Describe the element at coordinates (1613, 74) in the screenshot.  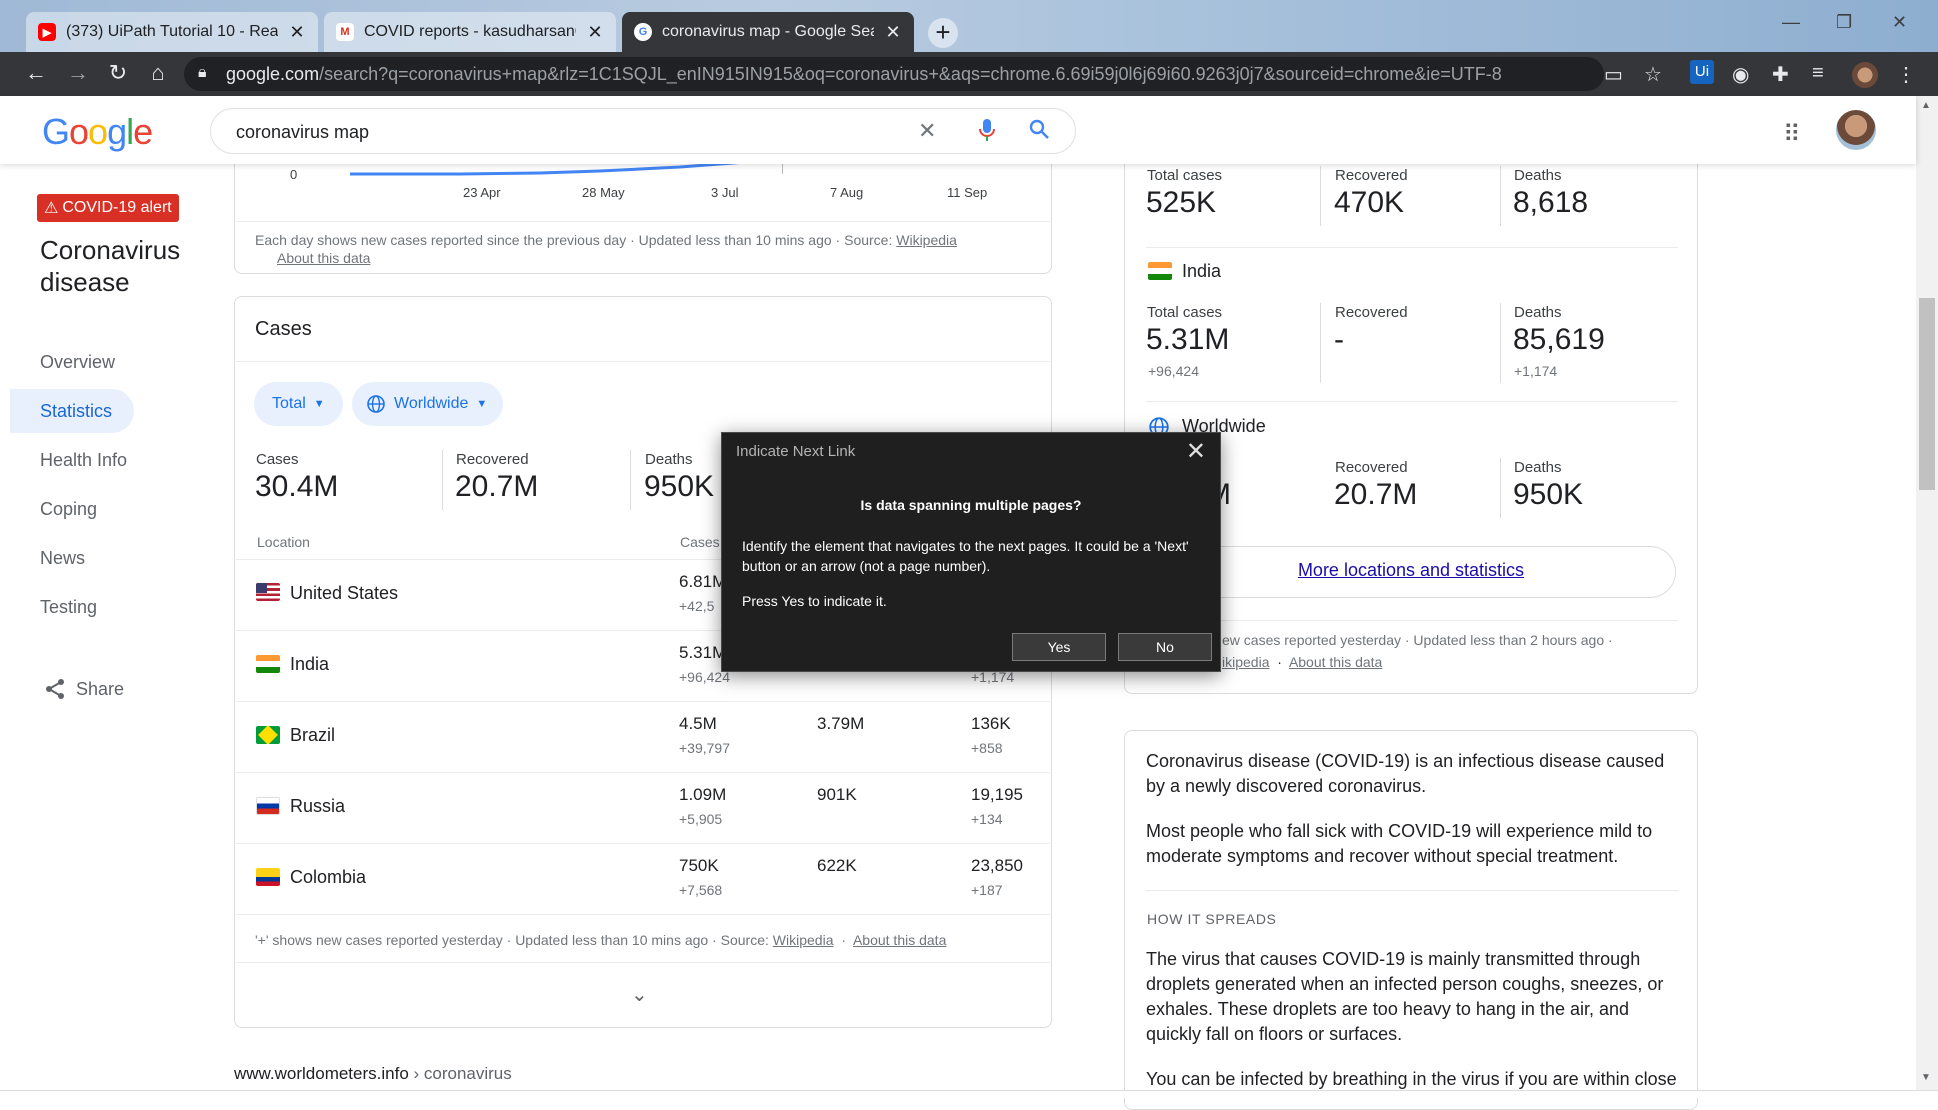
I see `cast-icon: ▭` at that location.